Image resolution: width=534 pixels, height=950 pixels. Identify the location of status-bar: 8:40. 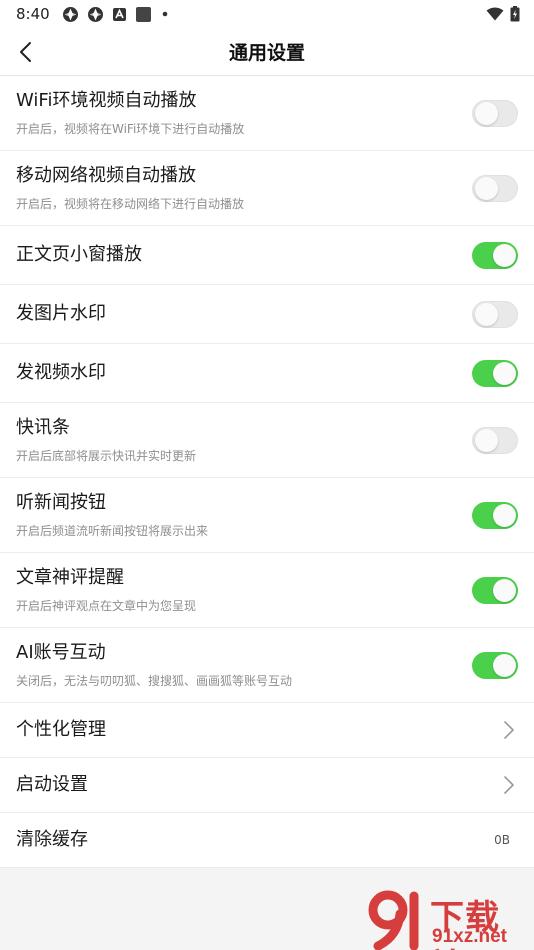
(267, 14).